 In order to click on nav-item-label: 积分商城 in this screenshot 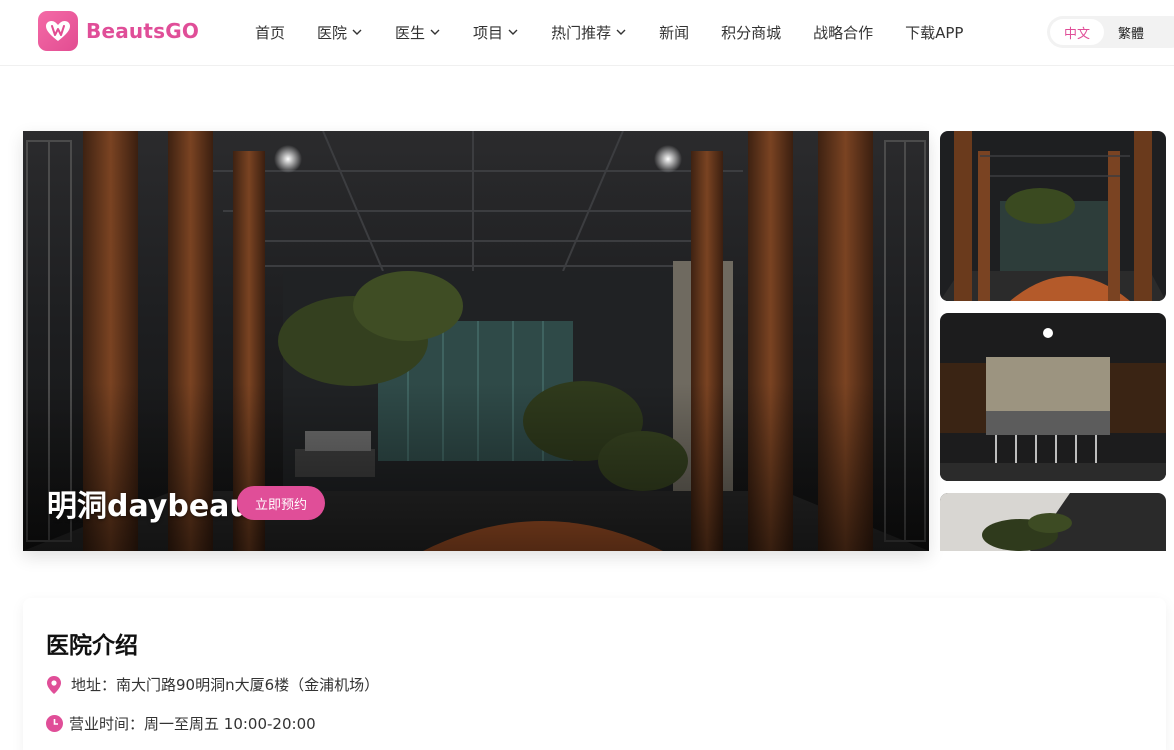, I will do `click(751, 32)`.